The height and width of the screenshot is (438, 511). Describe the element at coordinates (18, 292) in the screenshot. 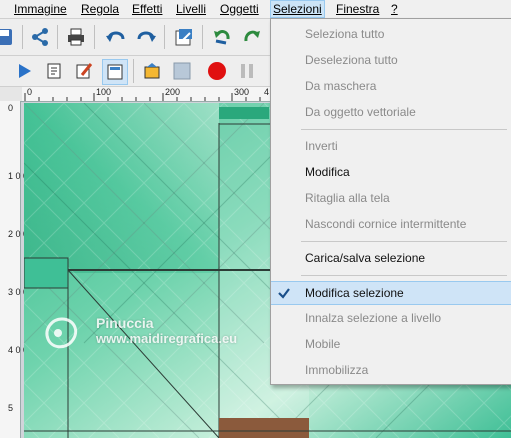

I see `ruler-label: 3 0 0` at that location.